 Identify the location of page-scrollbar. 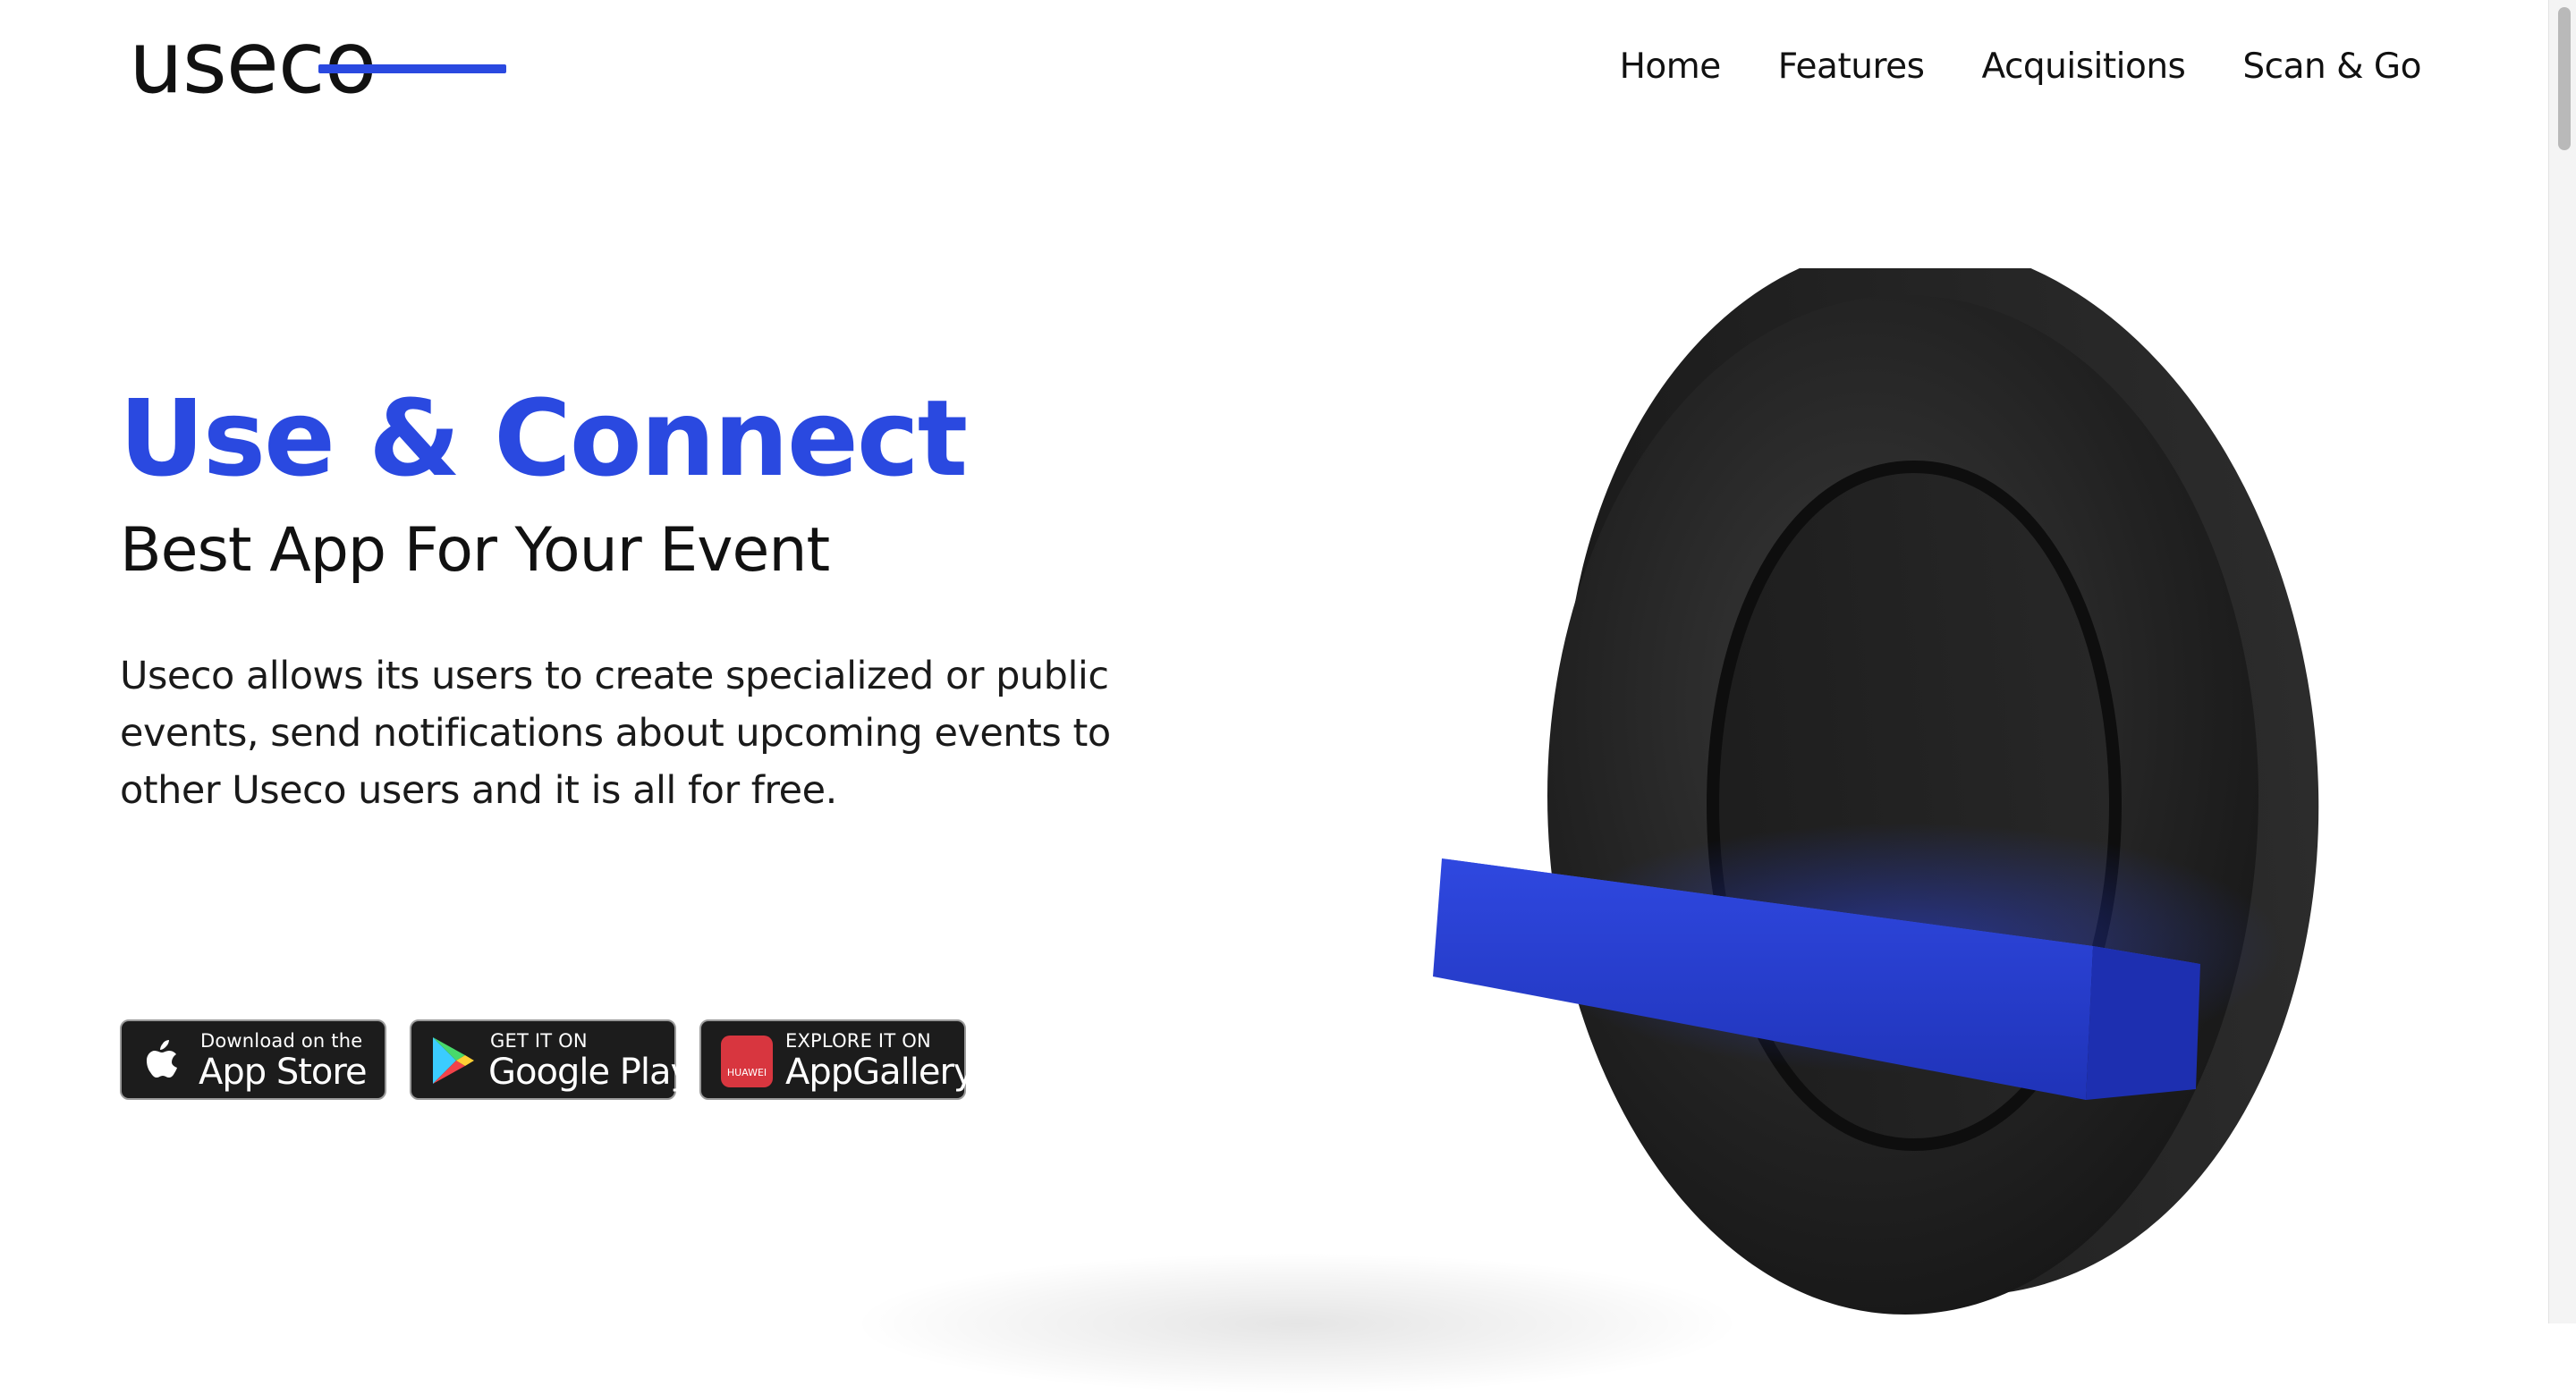
(2562, 661).